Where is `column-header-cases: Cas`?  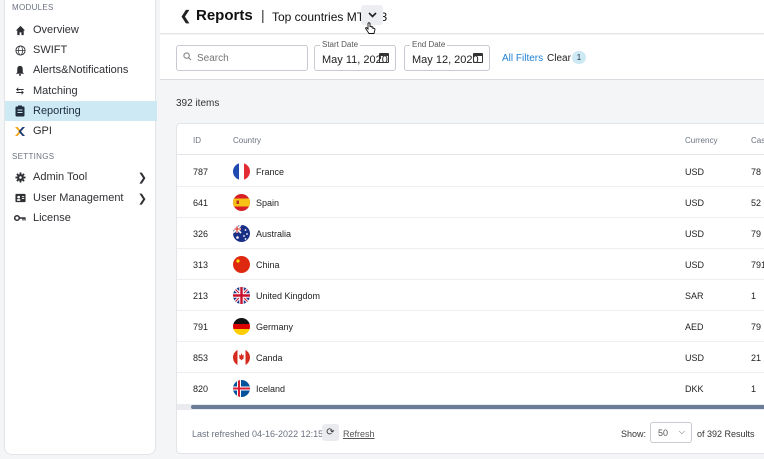 column-header-cases: Cas is located at coordinates (757, 140).